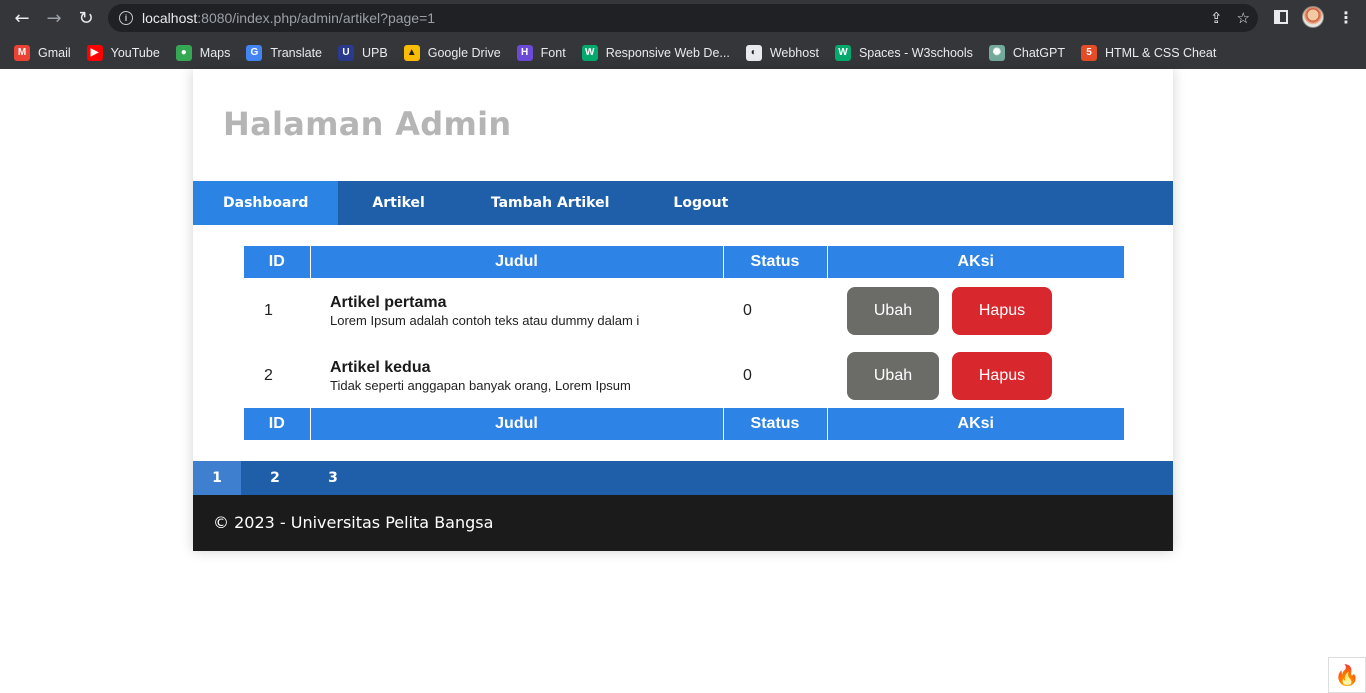 The image size is (1366, 693). What do you see at coordinates (266, 203) in the screenshot?
I see `nav-dashboard: Dashboard` at bounding box center [266, 203].